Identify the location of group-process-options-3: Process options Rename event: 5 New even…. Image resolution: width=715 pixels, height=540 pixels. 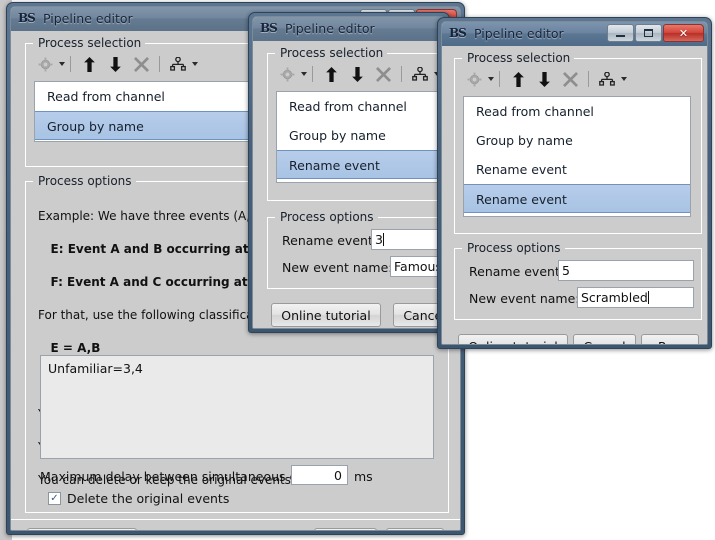
(578, 280).